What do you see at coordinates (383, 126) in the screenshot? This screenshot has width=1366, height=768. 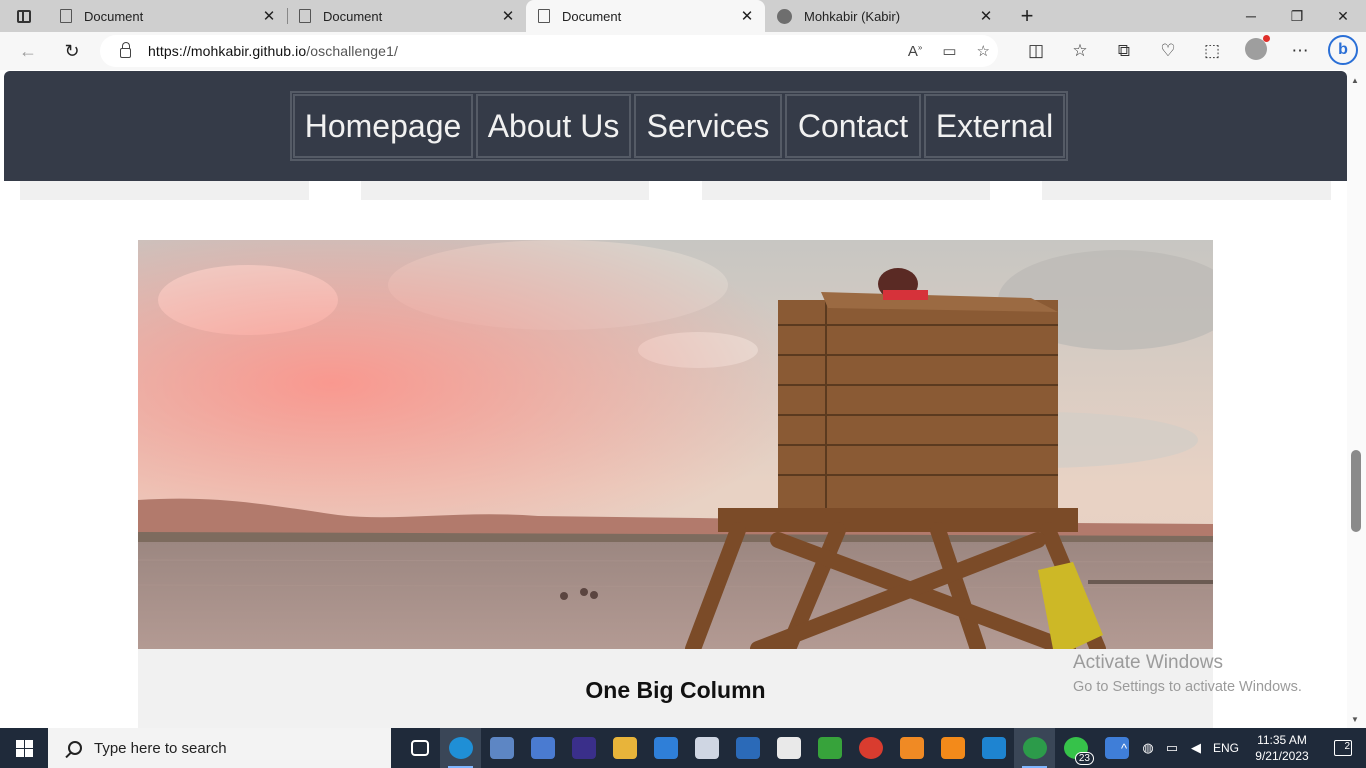 I see `menu-homepage: Homepage` at bounding box center [383, 126].